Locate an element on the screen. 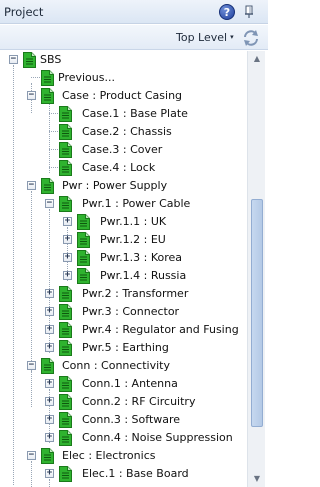 Image resolution: width=320 pixels, height=487 pixels. tree-node-case: − Case : Product Casing is located at coordinates (124, 96).